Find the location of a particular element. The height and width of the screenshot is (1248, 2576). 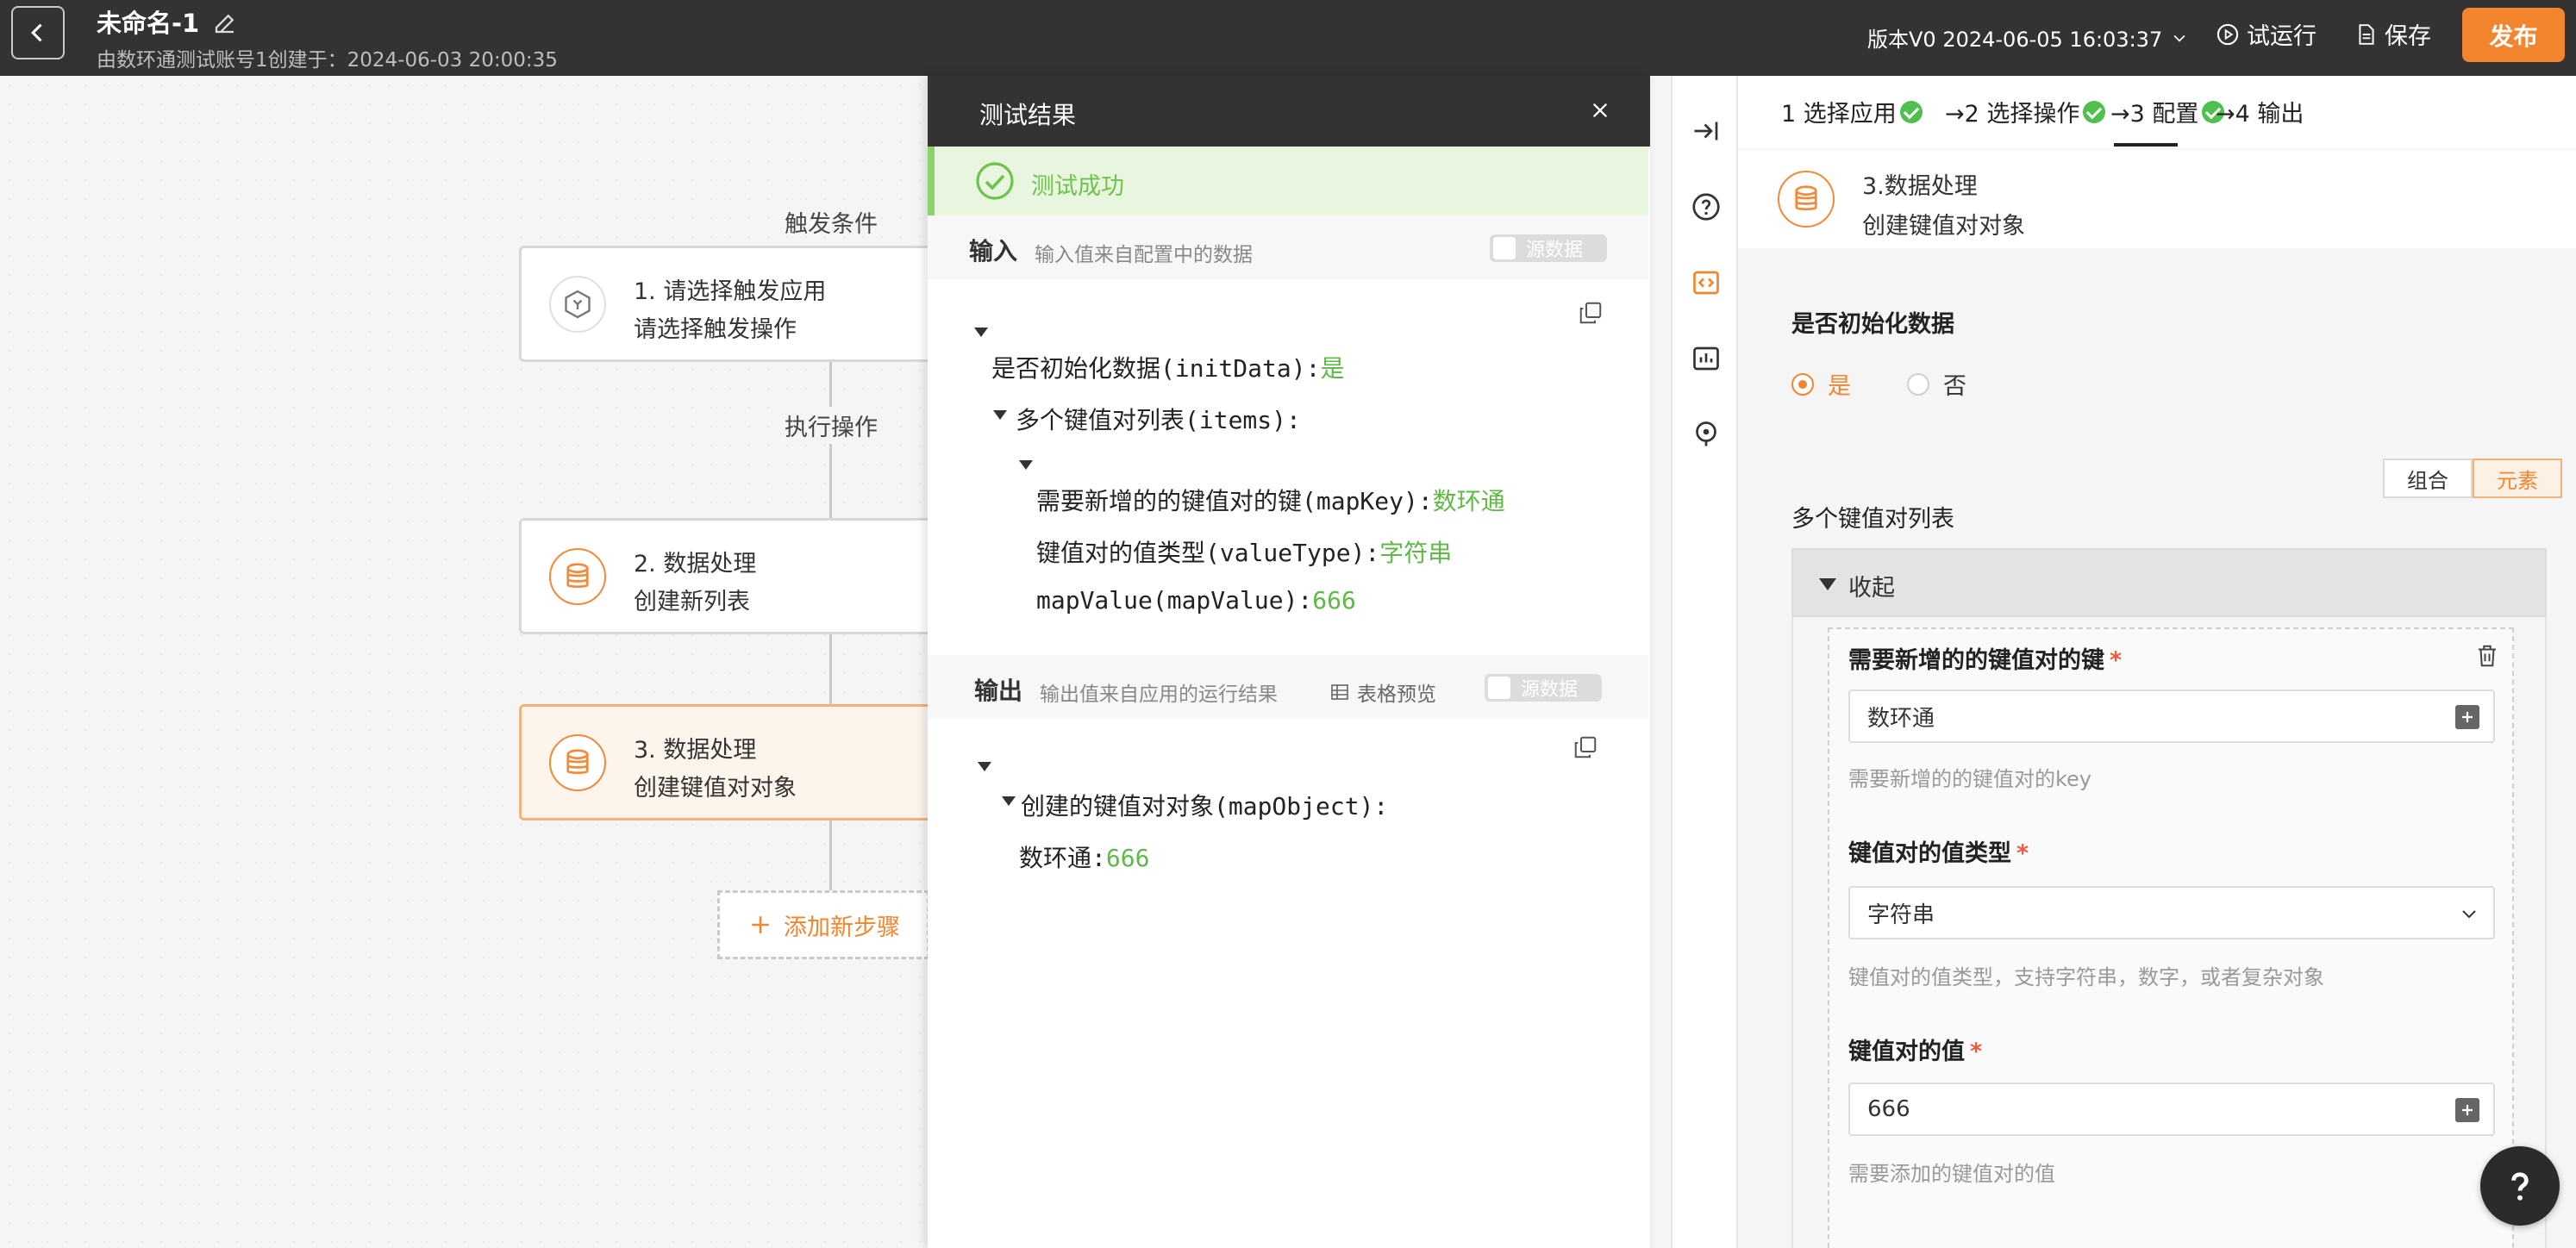

side-icon-strip is located at coordinates (1704, 662).